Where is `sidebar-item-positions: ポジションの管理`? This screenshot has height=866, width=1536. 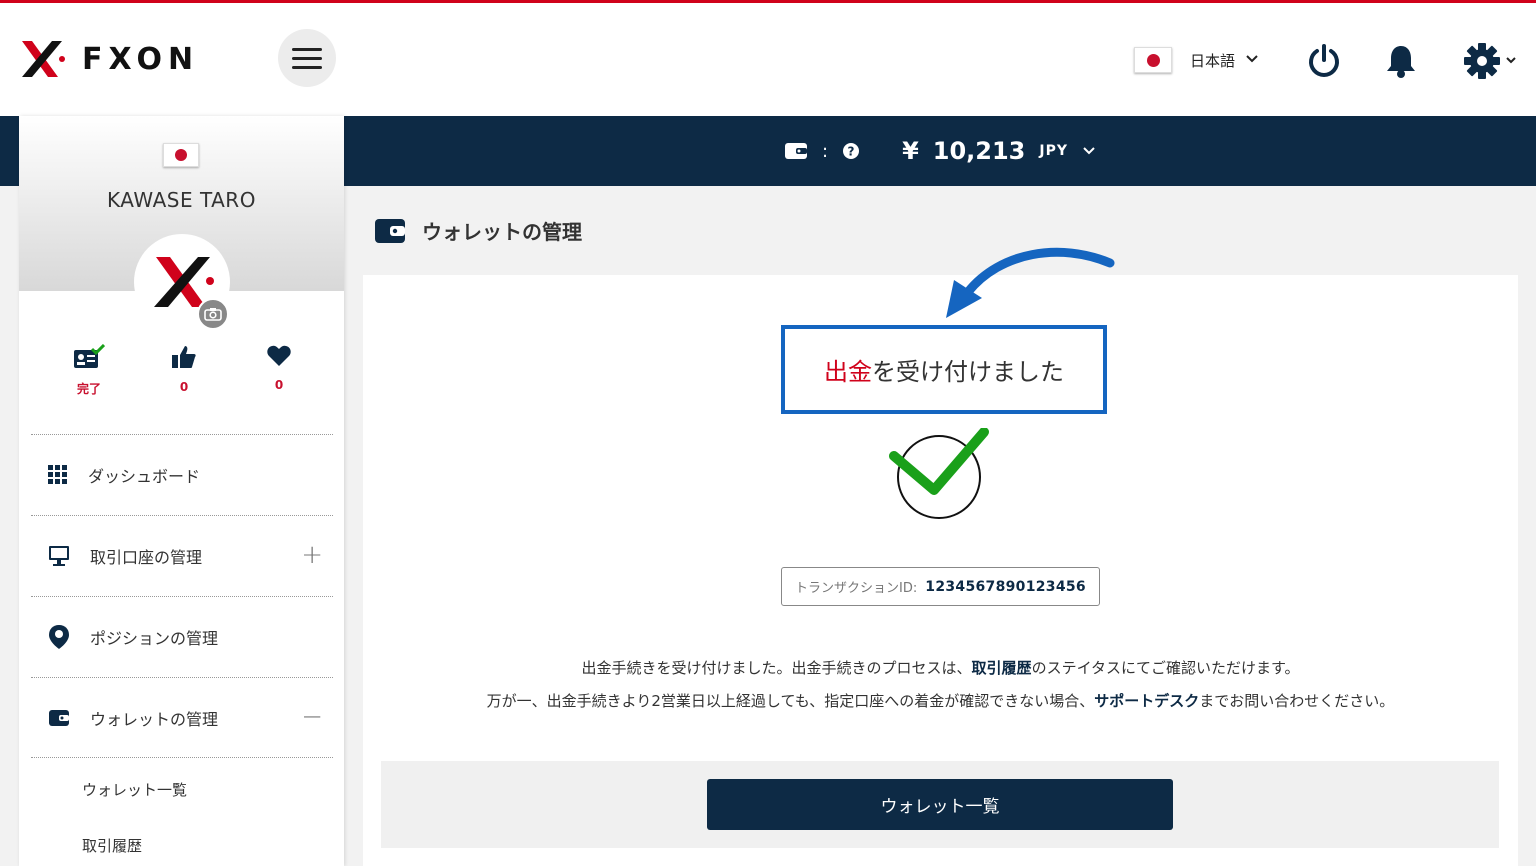 sidebar-item-positions: ポジションの管理 is located at coordinates (182, 636).